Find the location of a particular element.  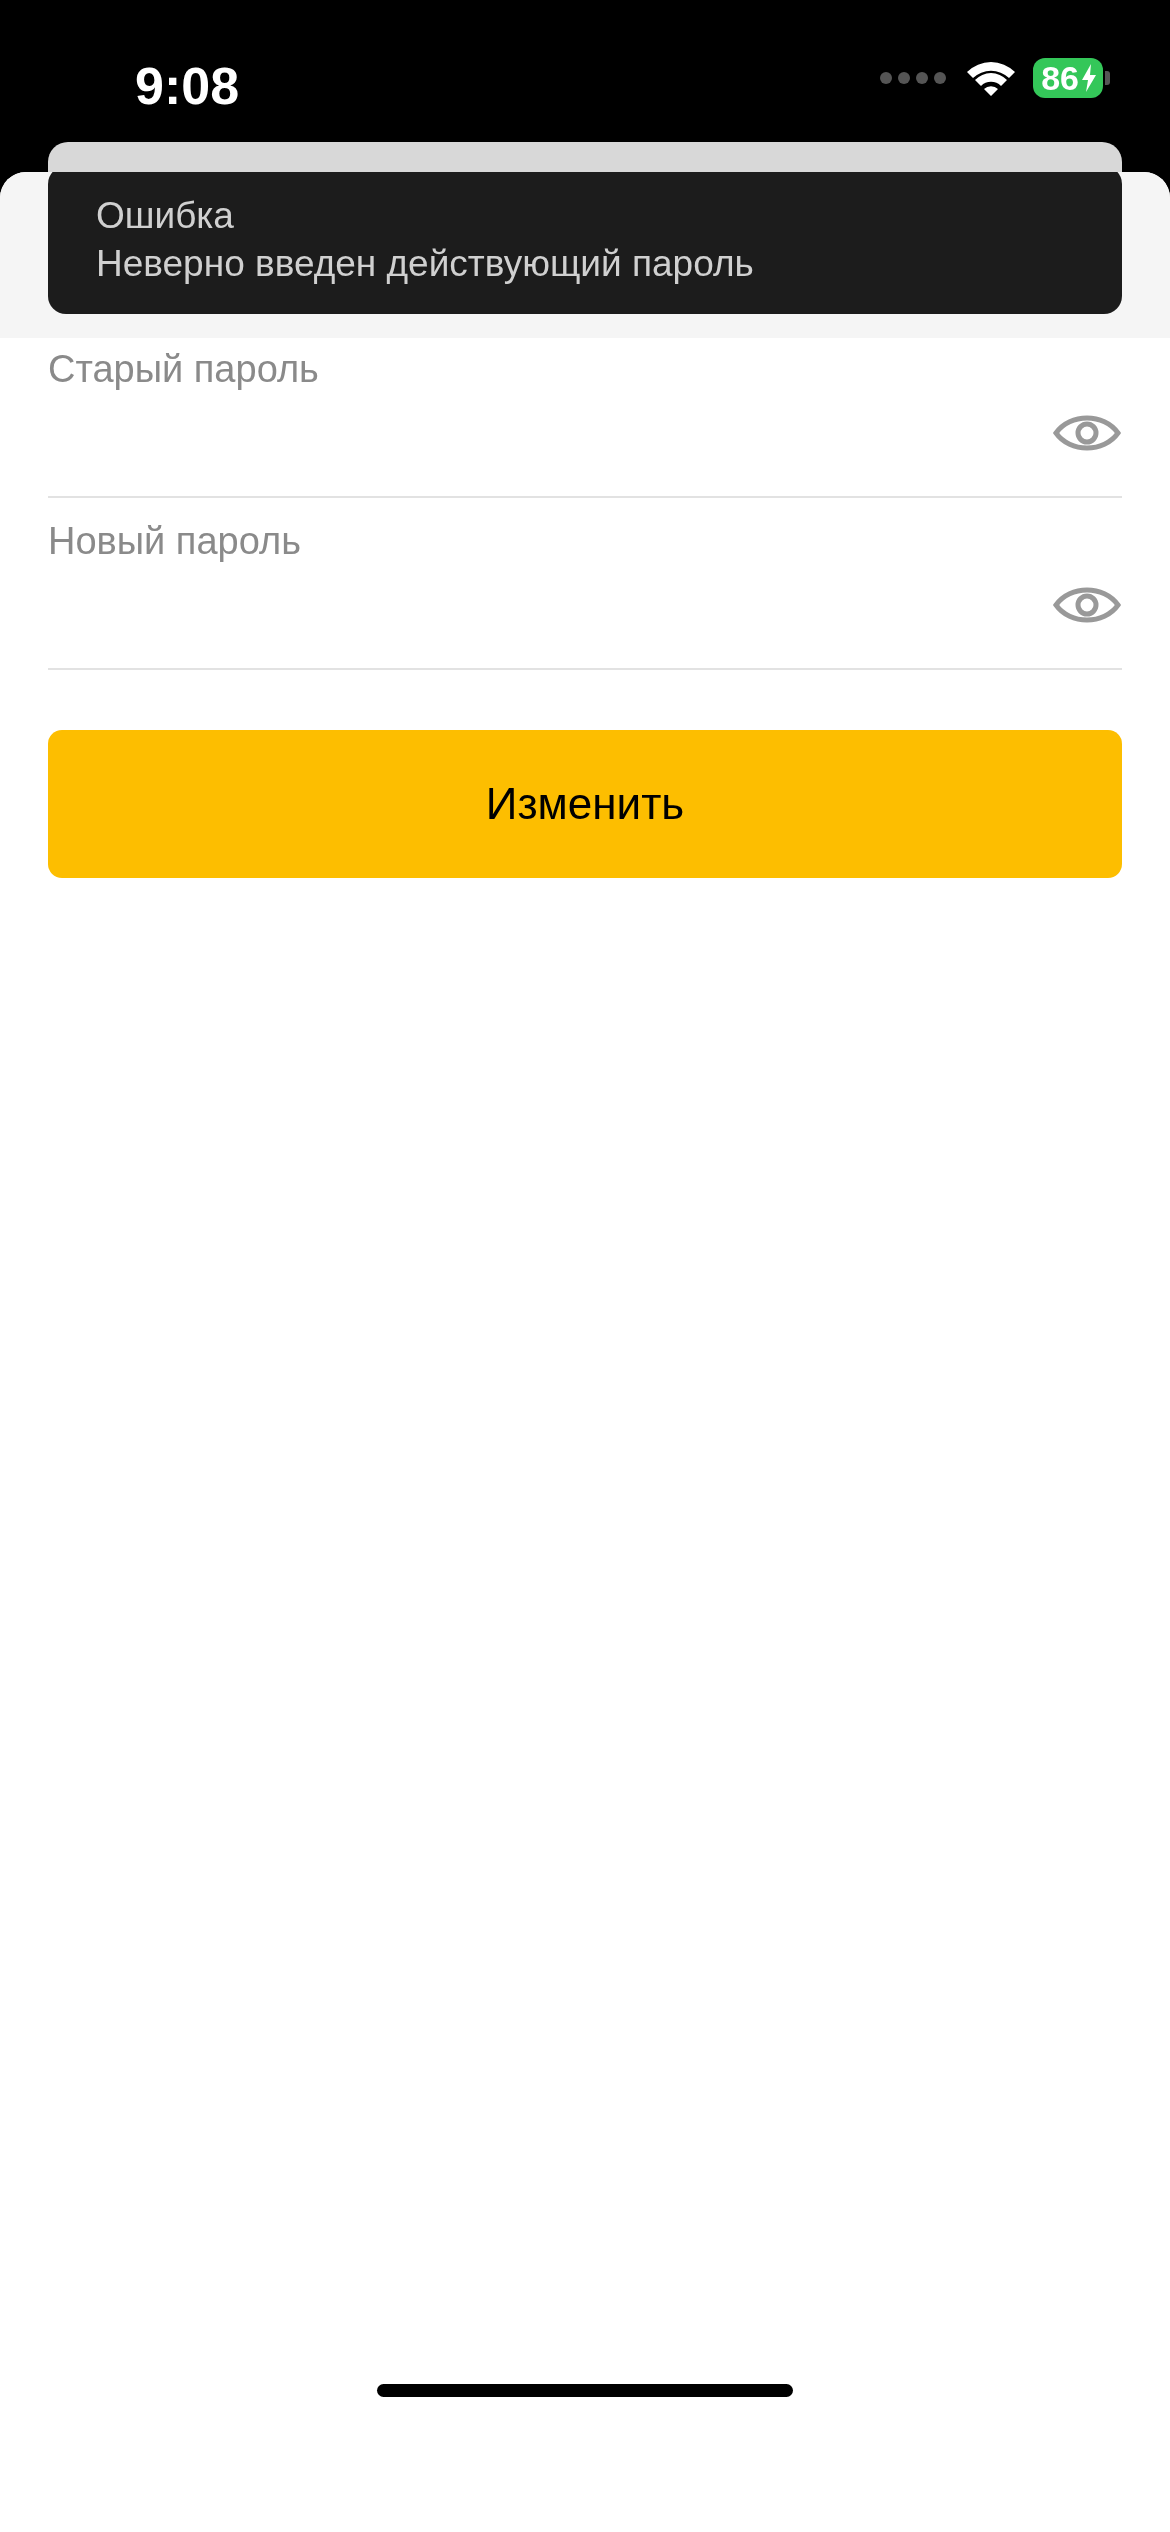

toast-title: Ошибка is located at coordinates (165, 216).